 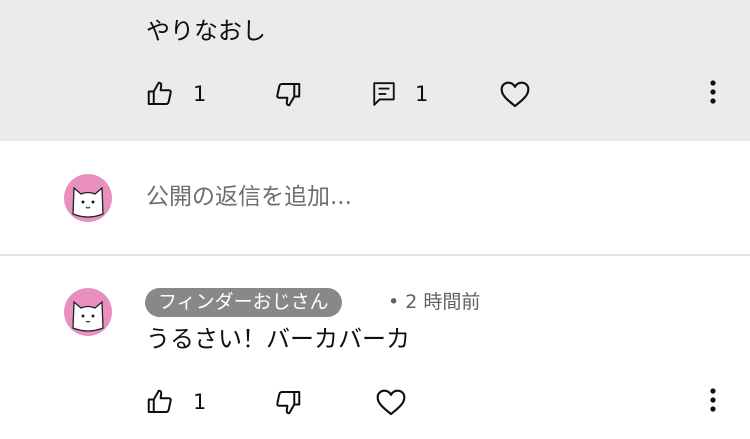 I want to click on avatar, so click(x=88, y=198).